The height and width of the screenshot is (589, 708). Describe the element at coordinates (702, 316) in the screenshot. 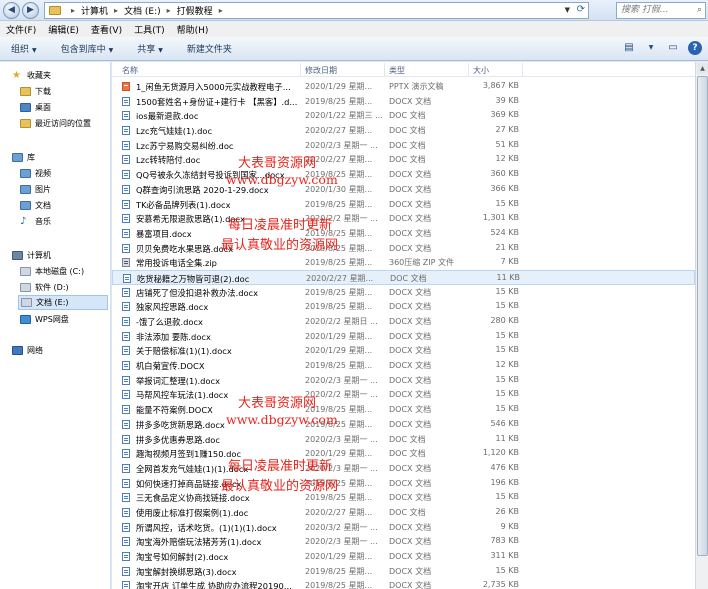

I see `scroll-thumb` at that location.